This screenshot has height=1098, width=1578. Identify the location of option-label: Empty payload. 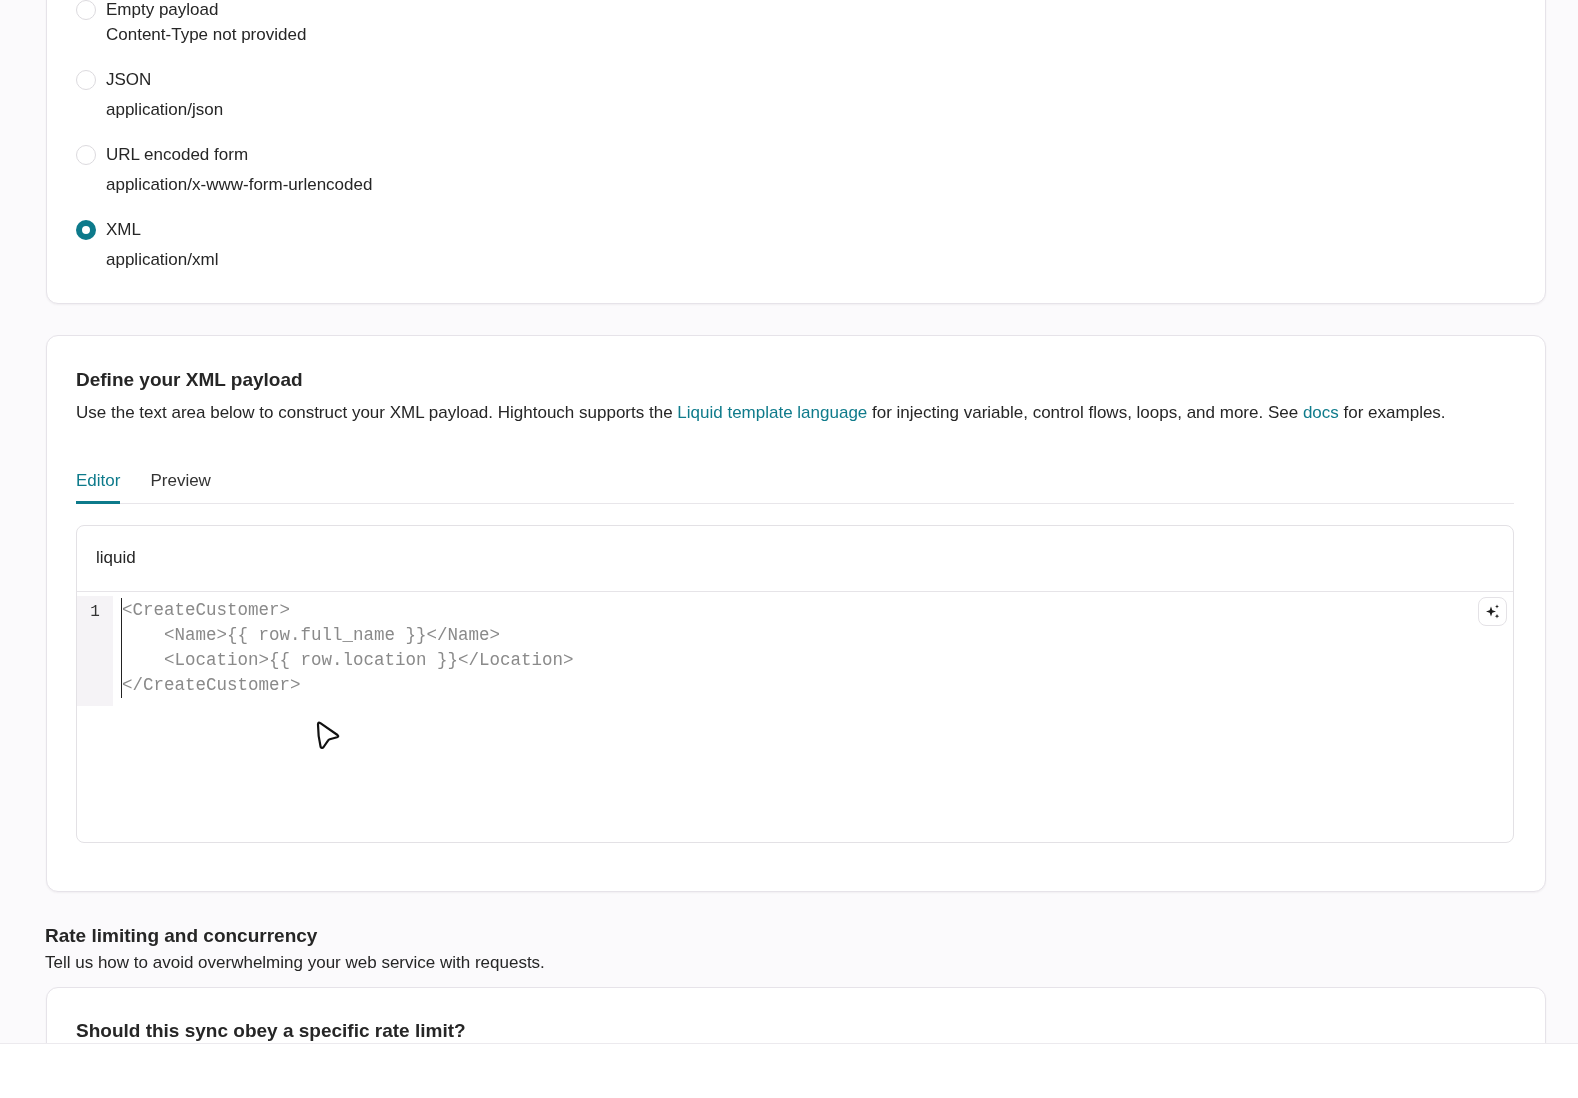
(163, 10).